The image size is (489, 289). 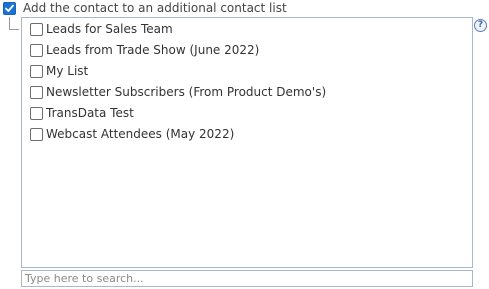 I want to click on list-item-label: Leads from Trade Show (June 2022), so click(x=153, y=50).